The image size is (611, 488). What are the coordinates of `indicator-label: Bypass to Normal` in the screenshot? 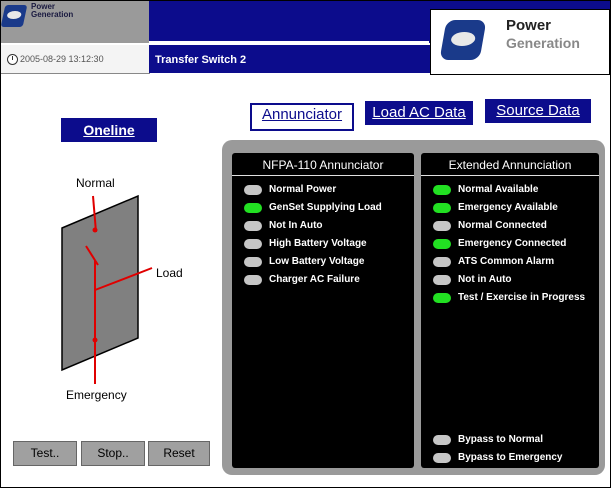 It's located at (501, 439).